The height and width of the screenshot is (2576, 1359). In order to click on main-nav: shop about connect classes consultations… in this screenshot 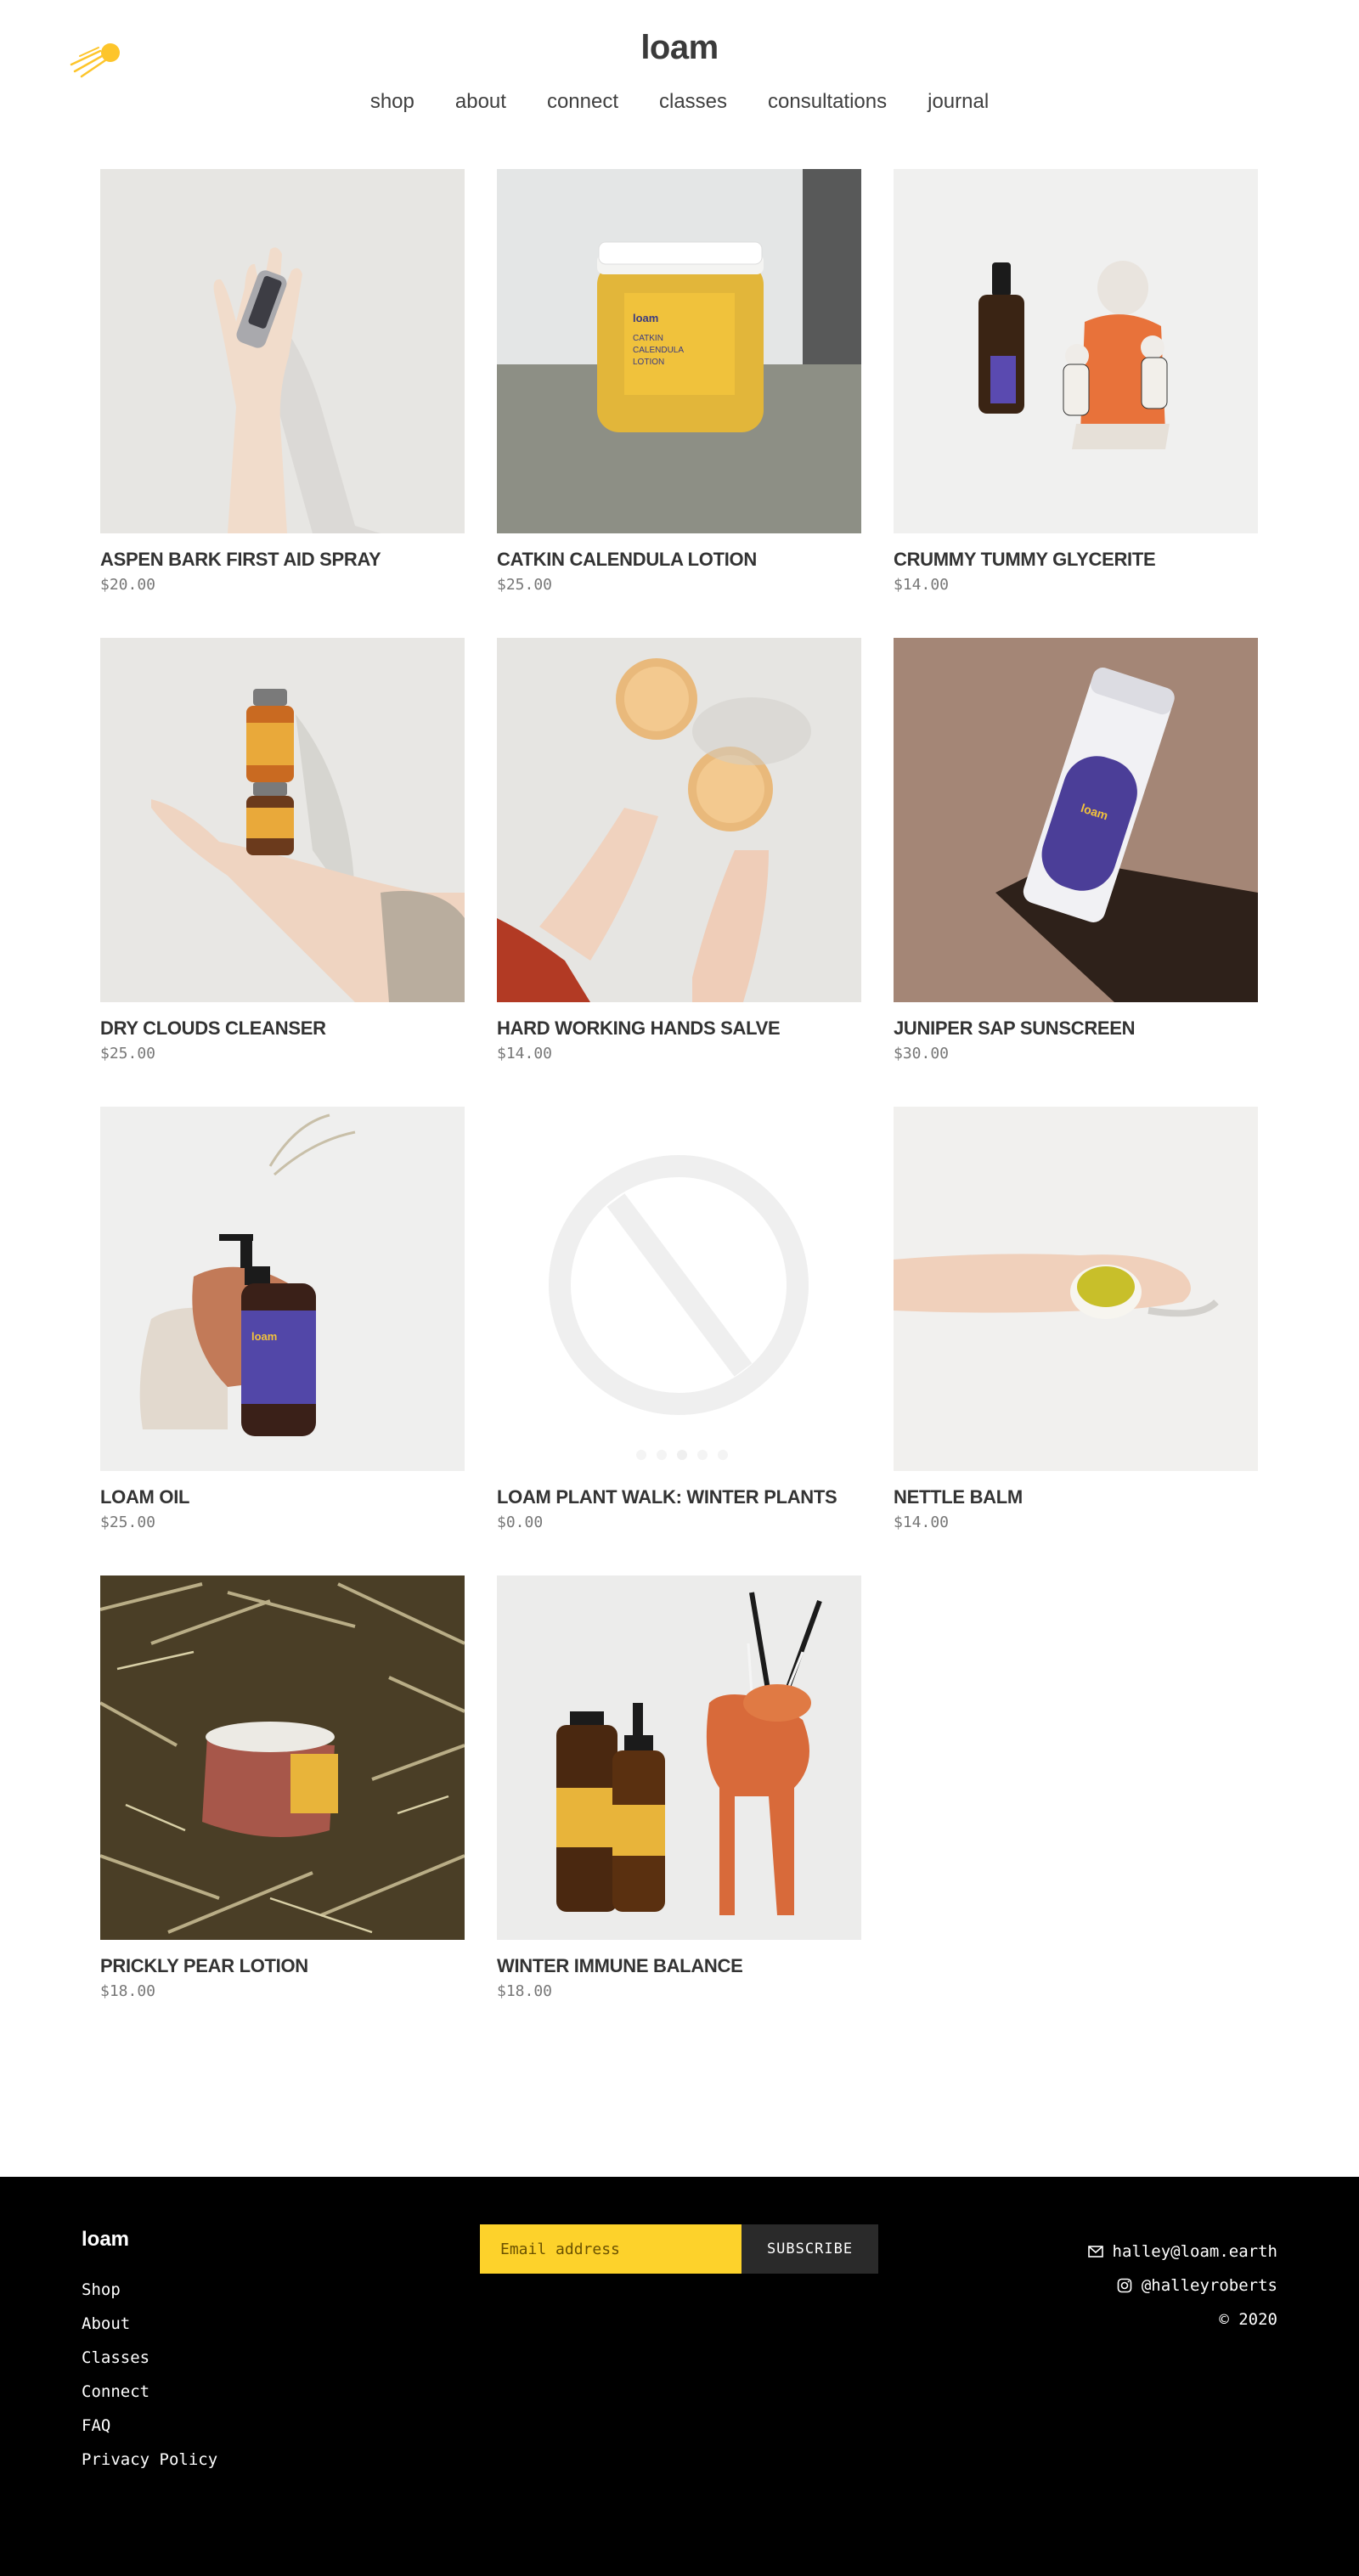, I will do `click(679, 102)`.